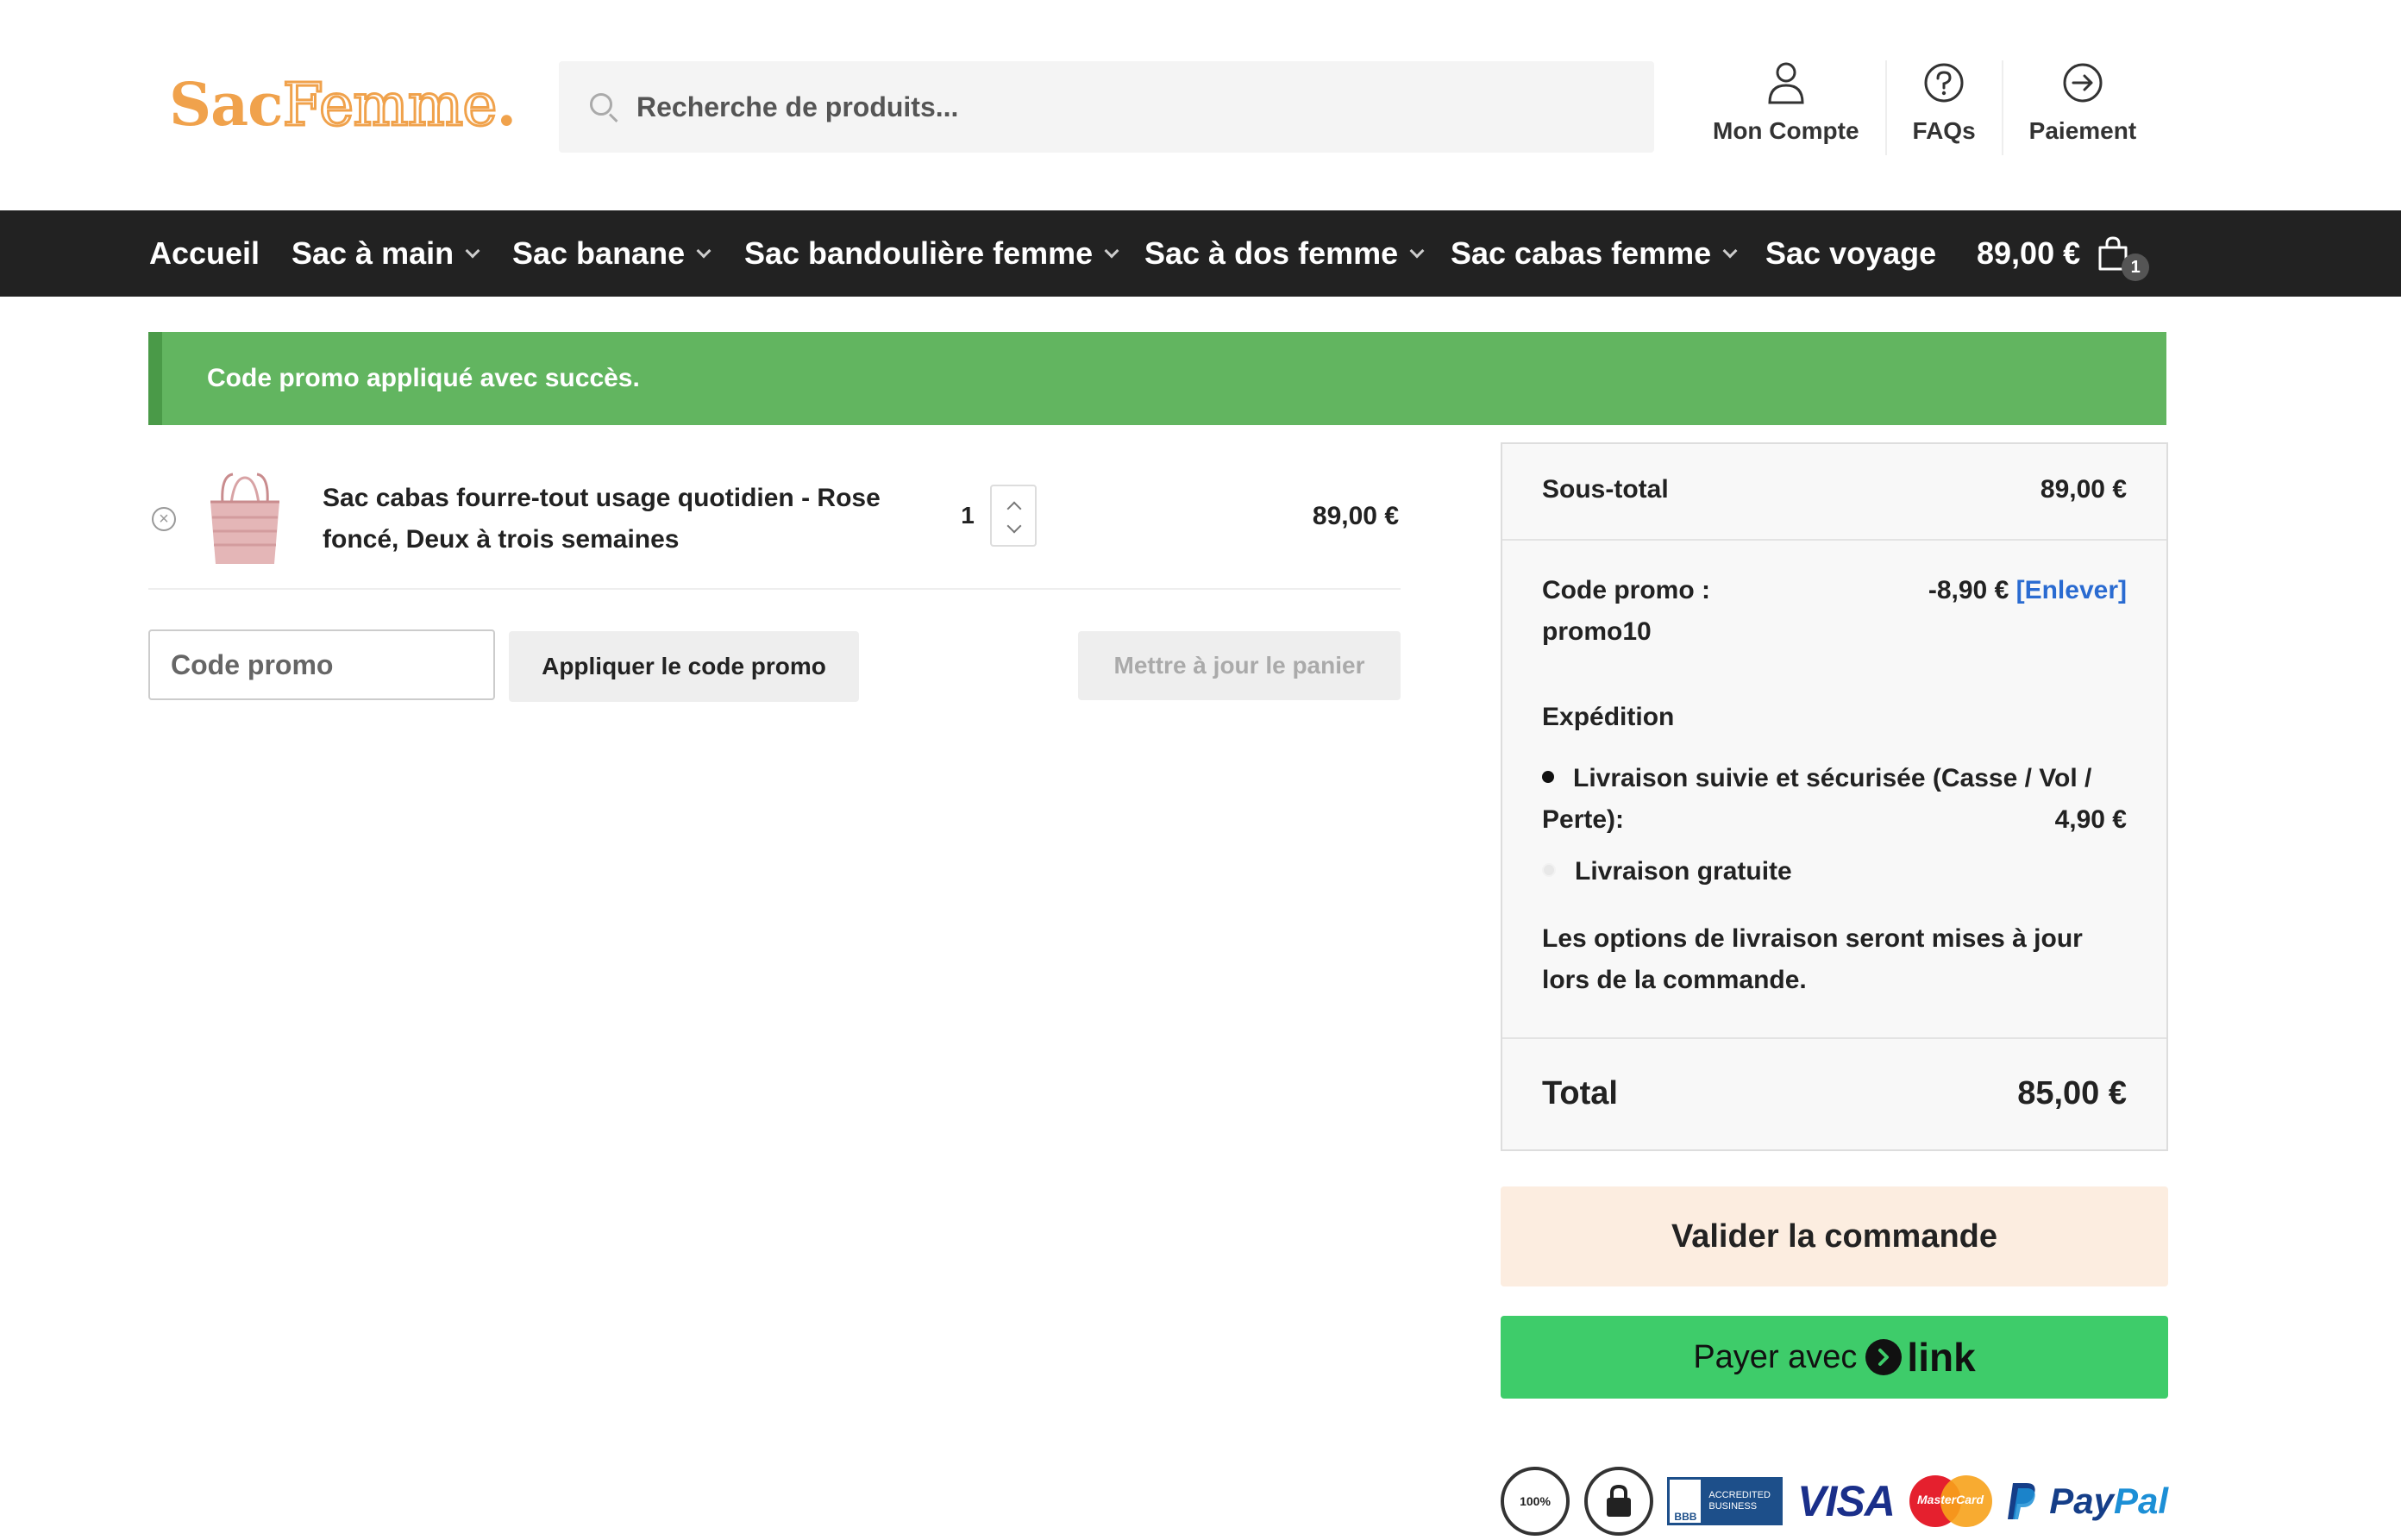  I want to click on paypal-logo: Pay Pal, so click(2087, 1501).